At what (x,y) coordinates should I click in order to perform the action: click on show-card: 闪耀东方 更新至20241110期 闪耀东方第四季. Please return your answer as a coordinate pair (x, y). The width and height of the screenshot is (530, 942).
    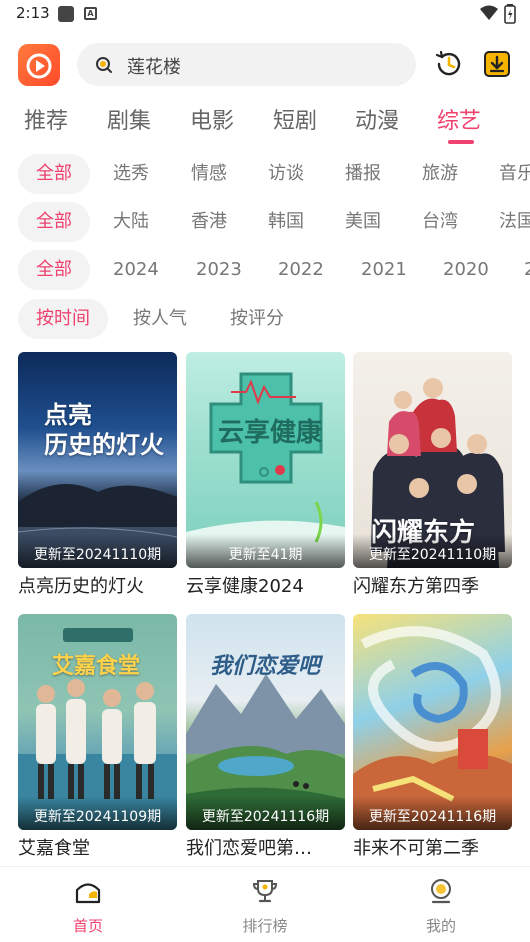
    Looking at the image, I should click on (432, 475).